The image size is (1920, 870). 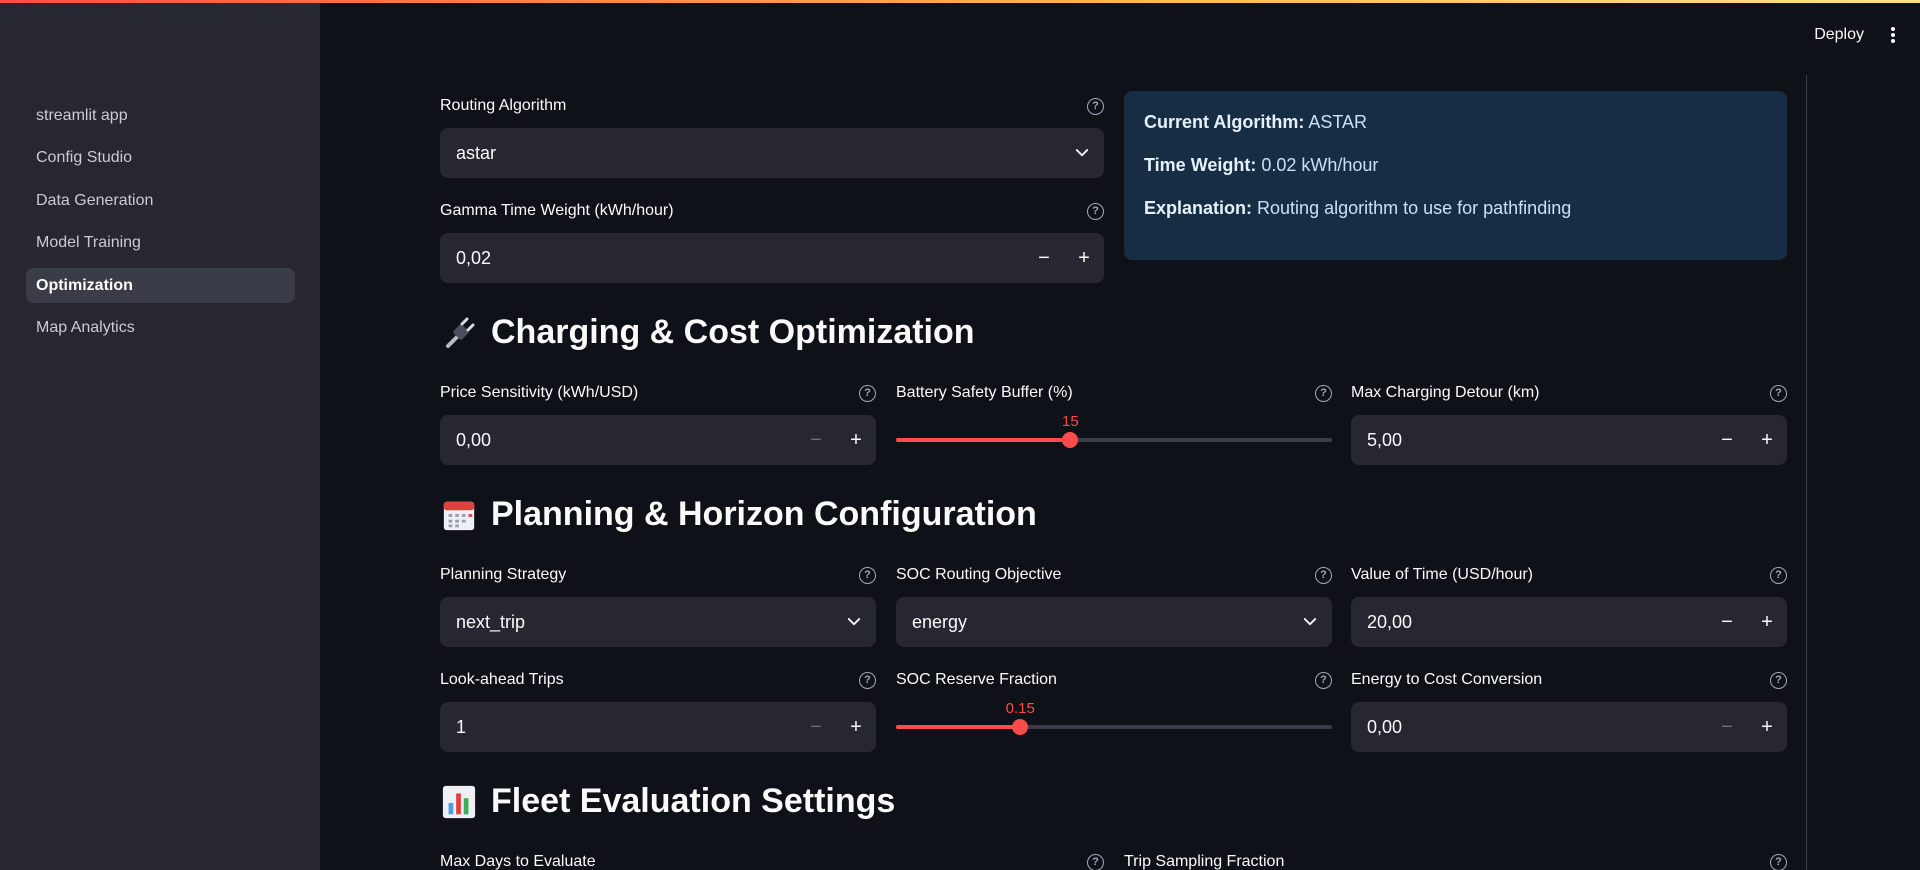 I want to click on max-detour-value: 5,00, so click(x=1385, y=439).